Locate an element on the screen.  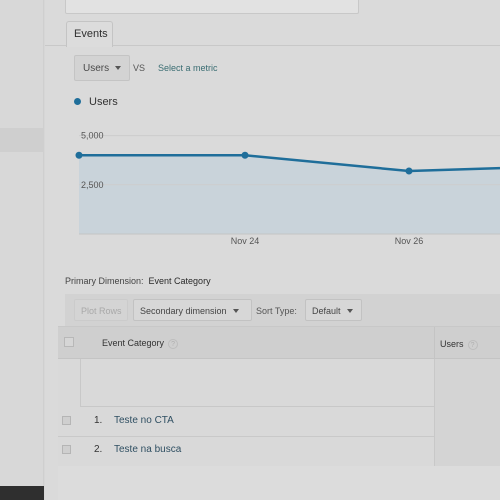
primary-dimension-value: Event Category is located at coordinates (180, 281).